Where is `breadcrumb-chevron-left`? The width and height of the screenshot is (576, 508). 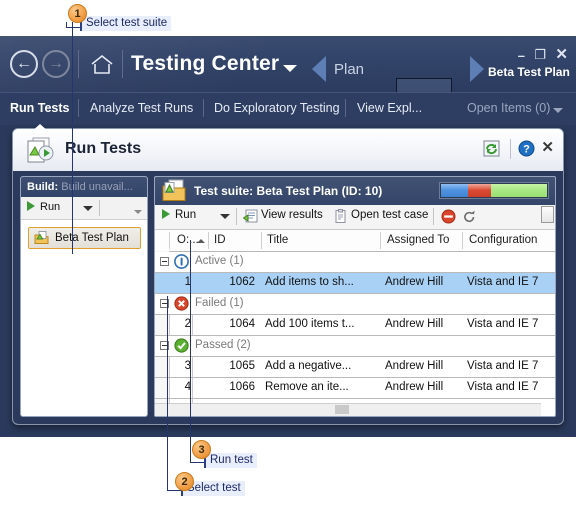 breadcrumb-chevron-left is located at coordinates (319, 69).